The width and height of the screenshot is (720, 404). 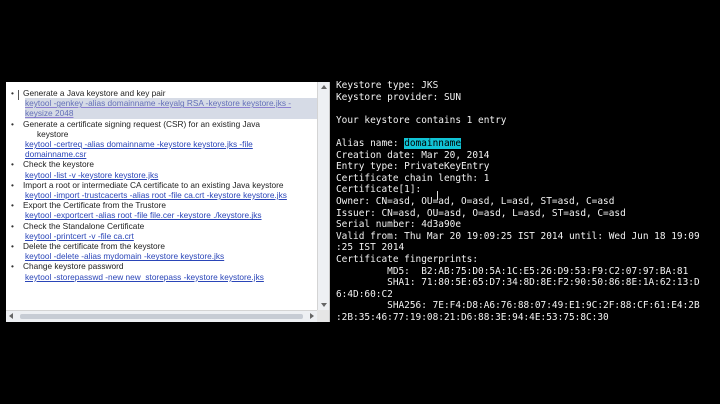 What do you see at coordinates (170, 226) in the screenshot?
I see `instruction-bullet: Check the Standalone Certificate` at bounding box center [170, 226].